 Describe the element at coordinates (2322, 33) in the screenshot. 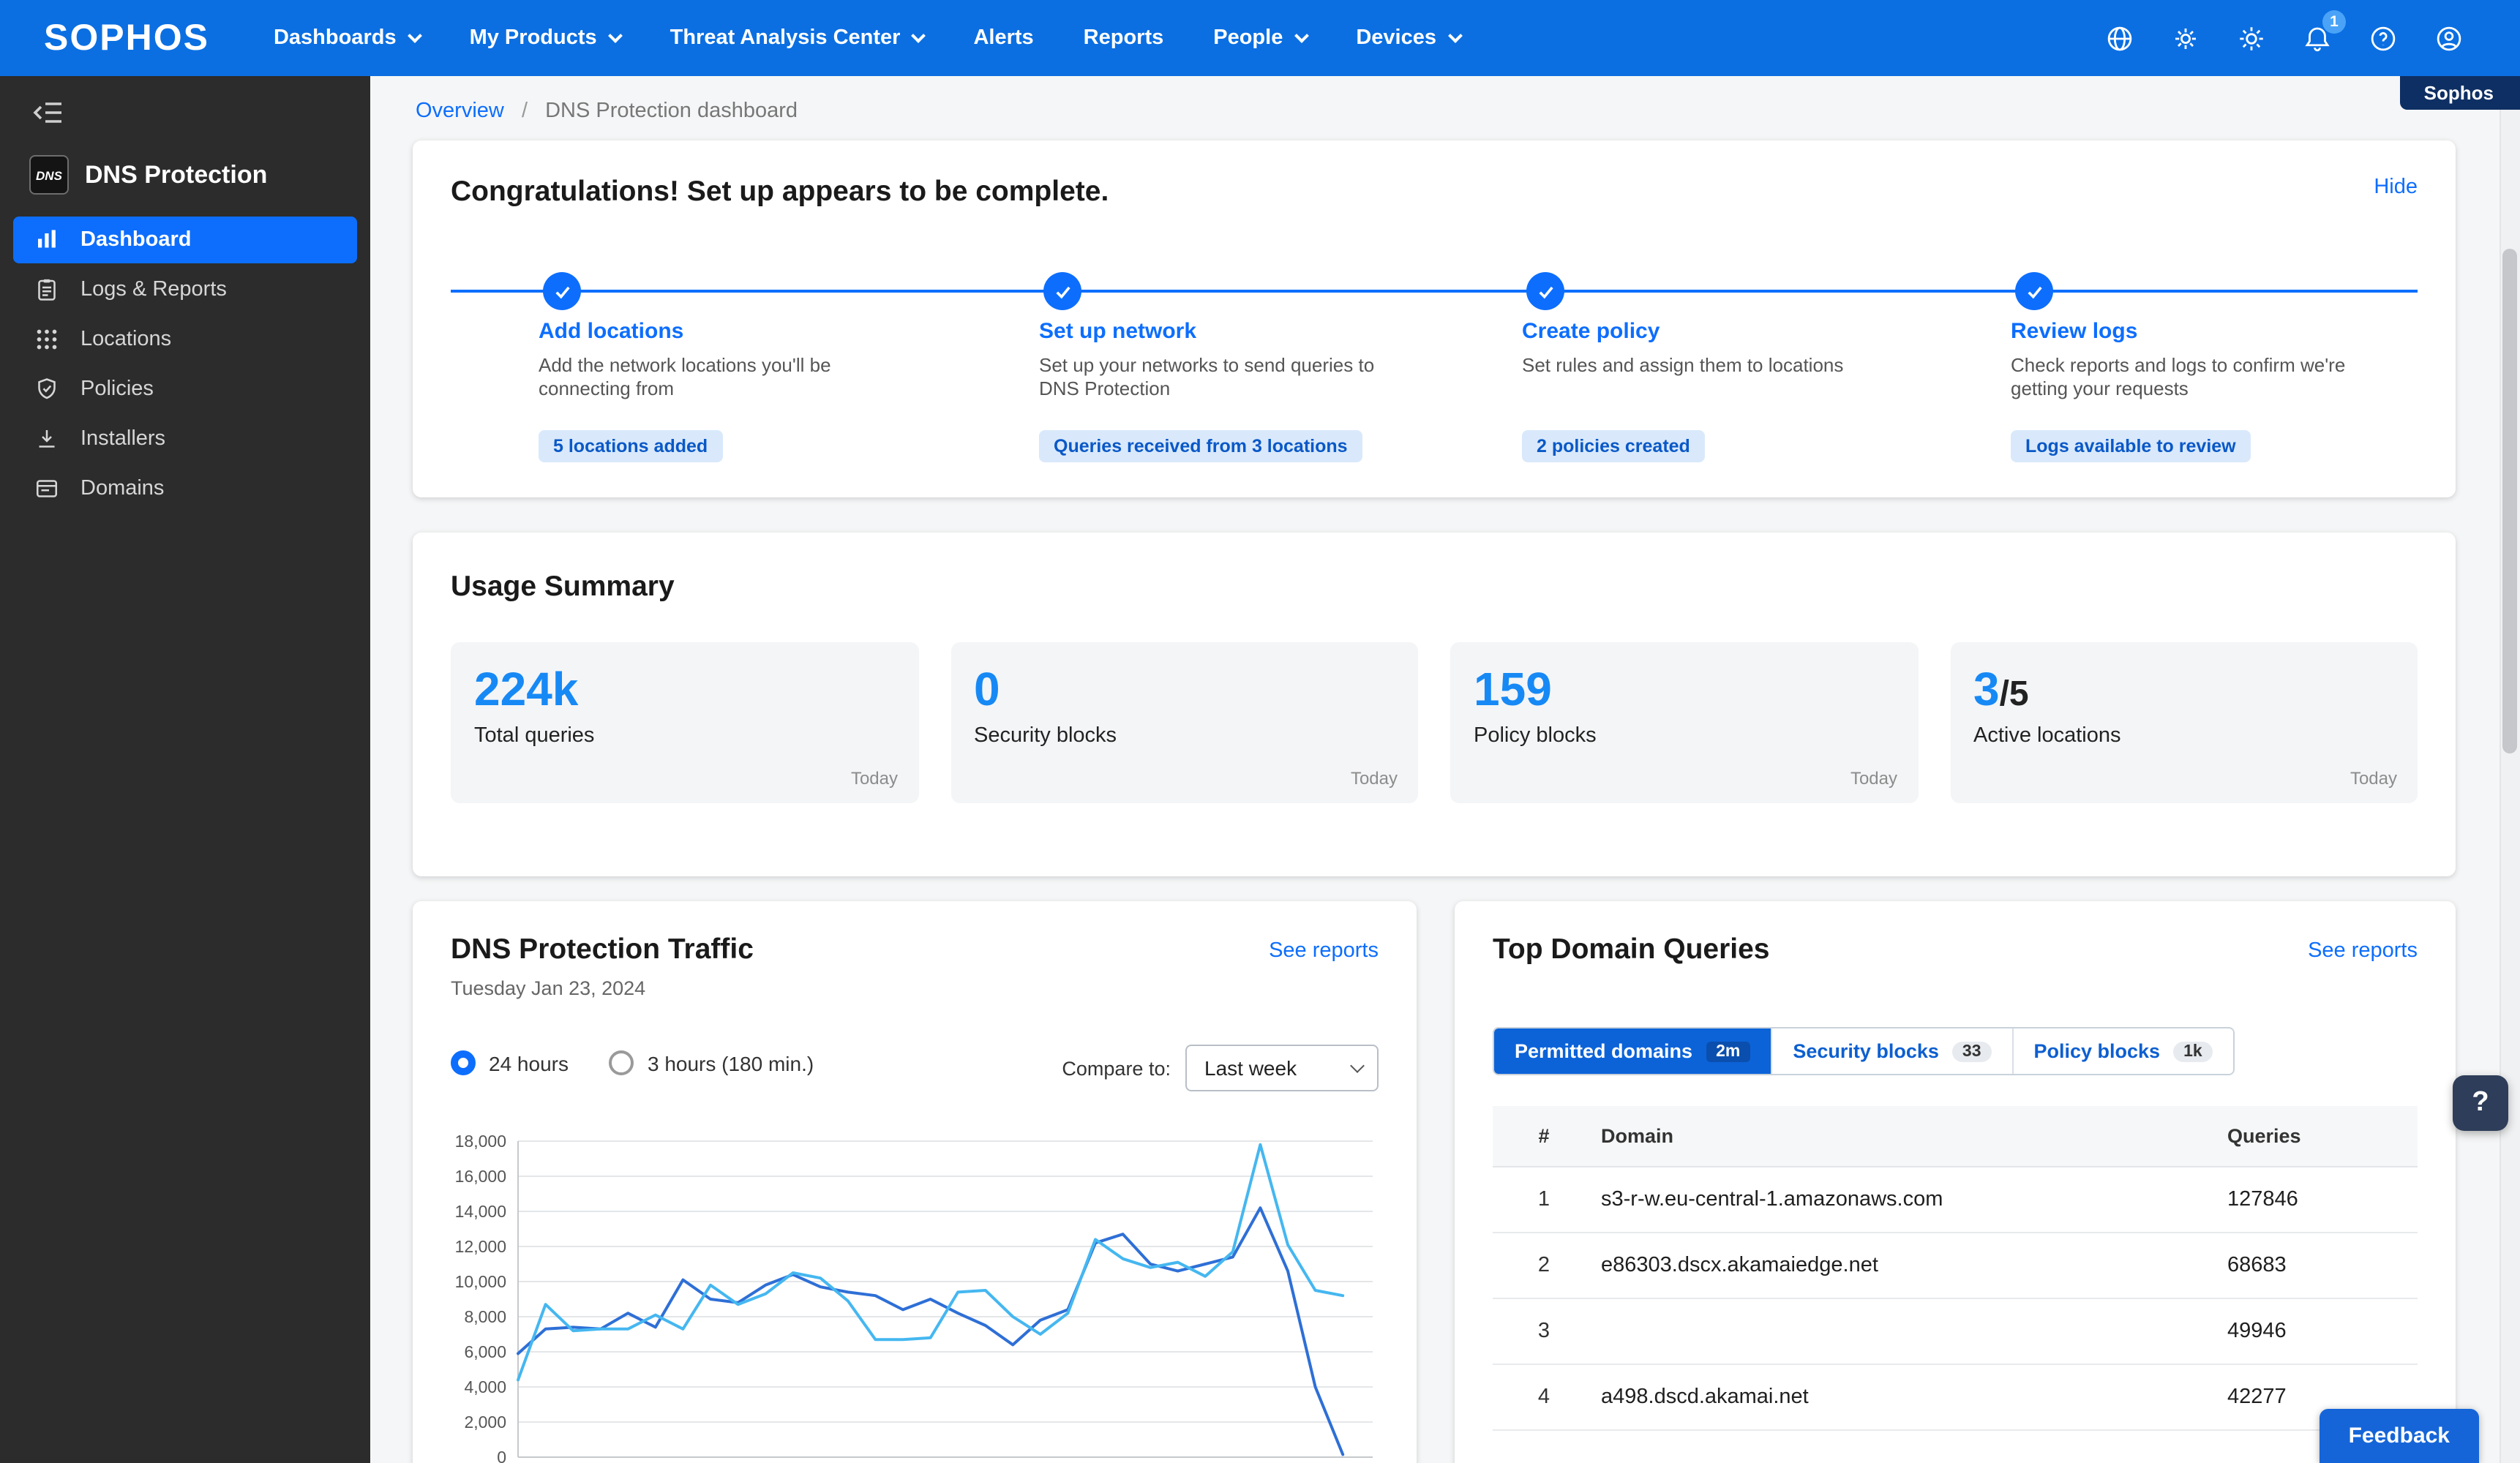

I see `notifications-bell-icon: 1` at that location.